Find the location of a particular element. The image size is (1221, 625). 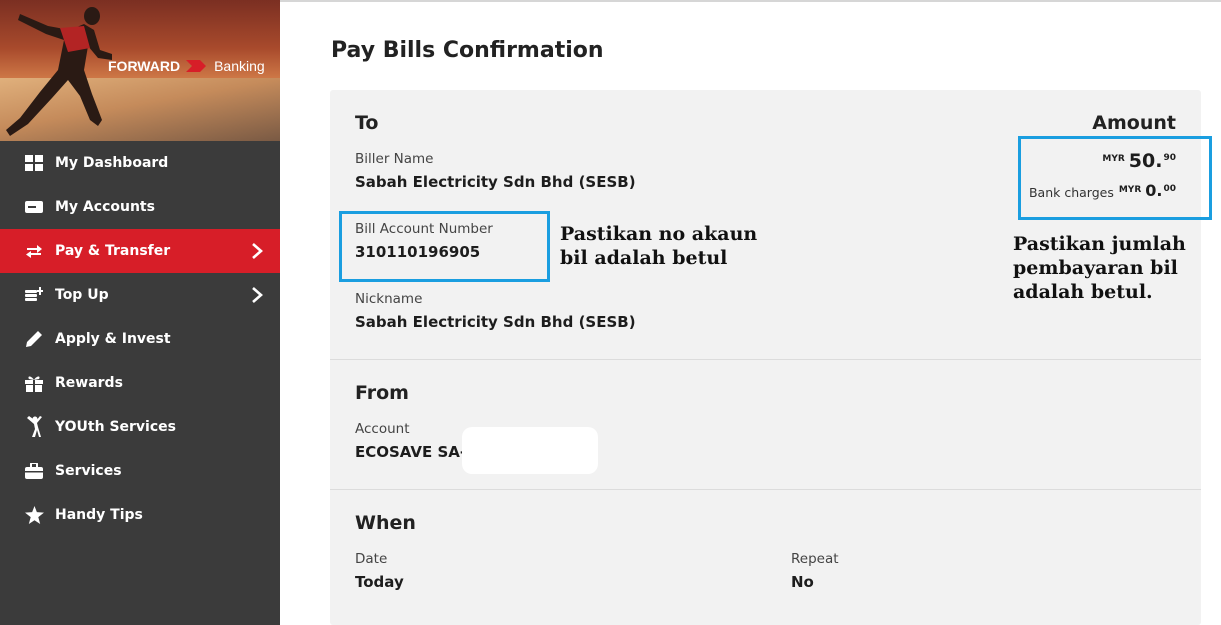

repeat-label: Repeat is located at coordinates (815, 559).